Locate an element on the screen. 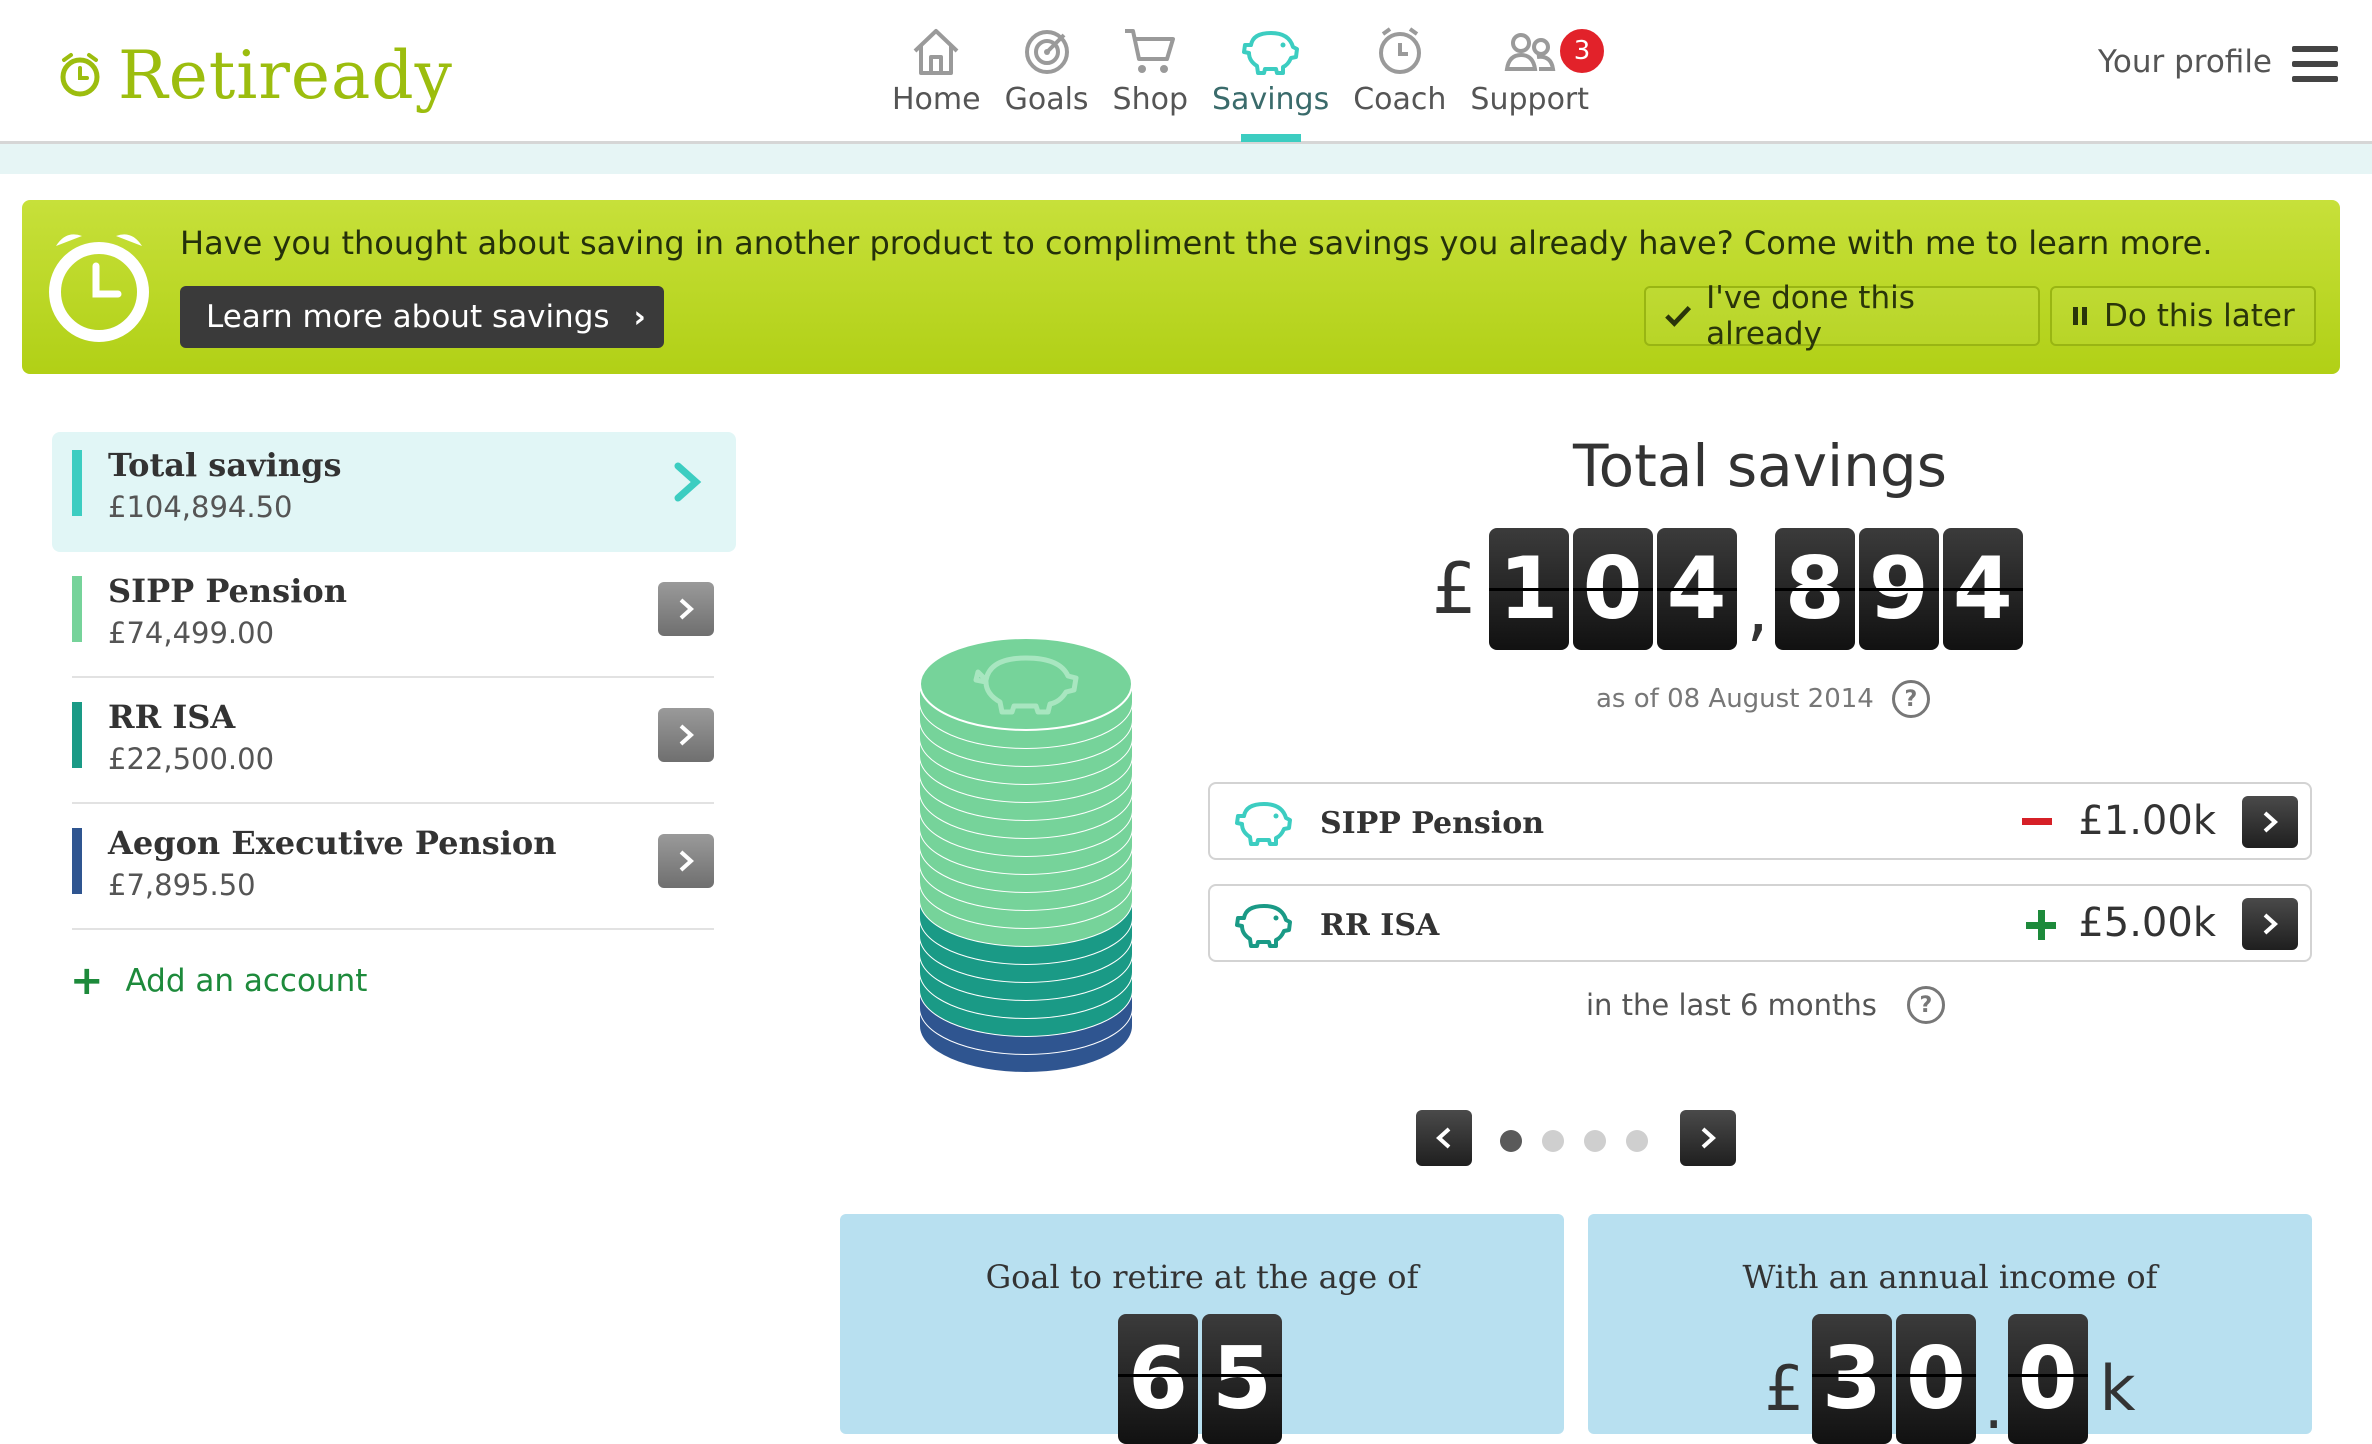 Image resolution: width=2372 pixels, height=1444 pixels. done-already-button: I've done this already is located at coordinates (1842, 316).